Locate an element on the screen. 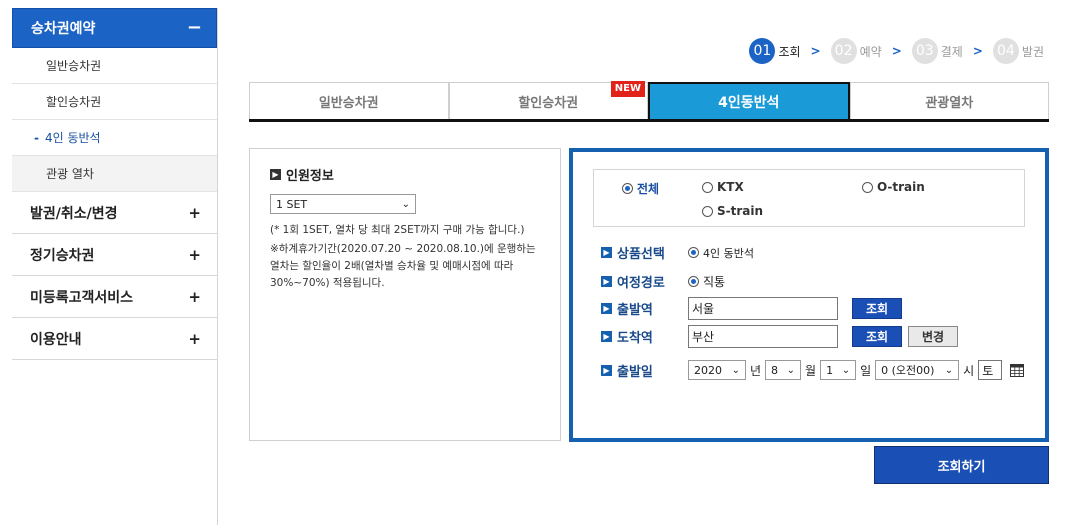 This screenshot has height=525, width=1078. sidebar-item-regular-ticket: 일반승차권 is located at coordinates (114, 66).